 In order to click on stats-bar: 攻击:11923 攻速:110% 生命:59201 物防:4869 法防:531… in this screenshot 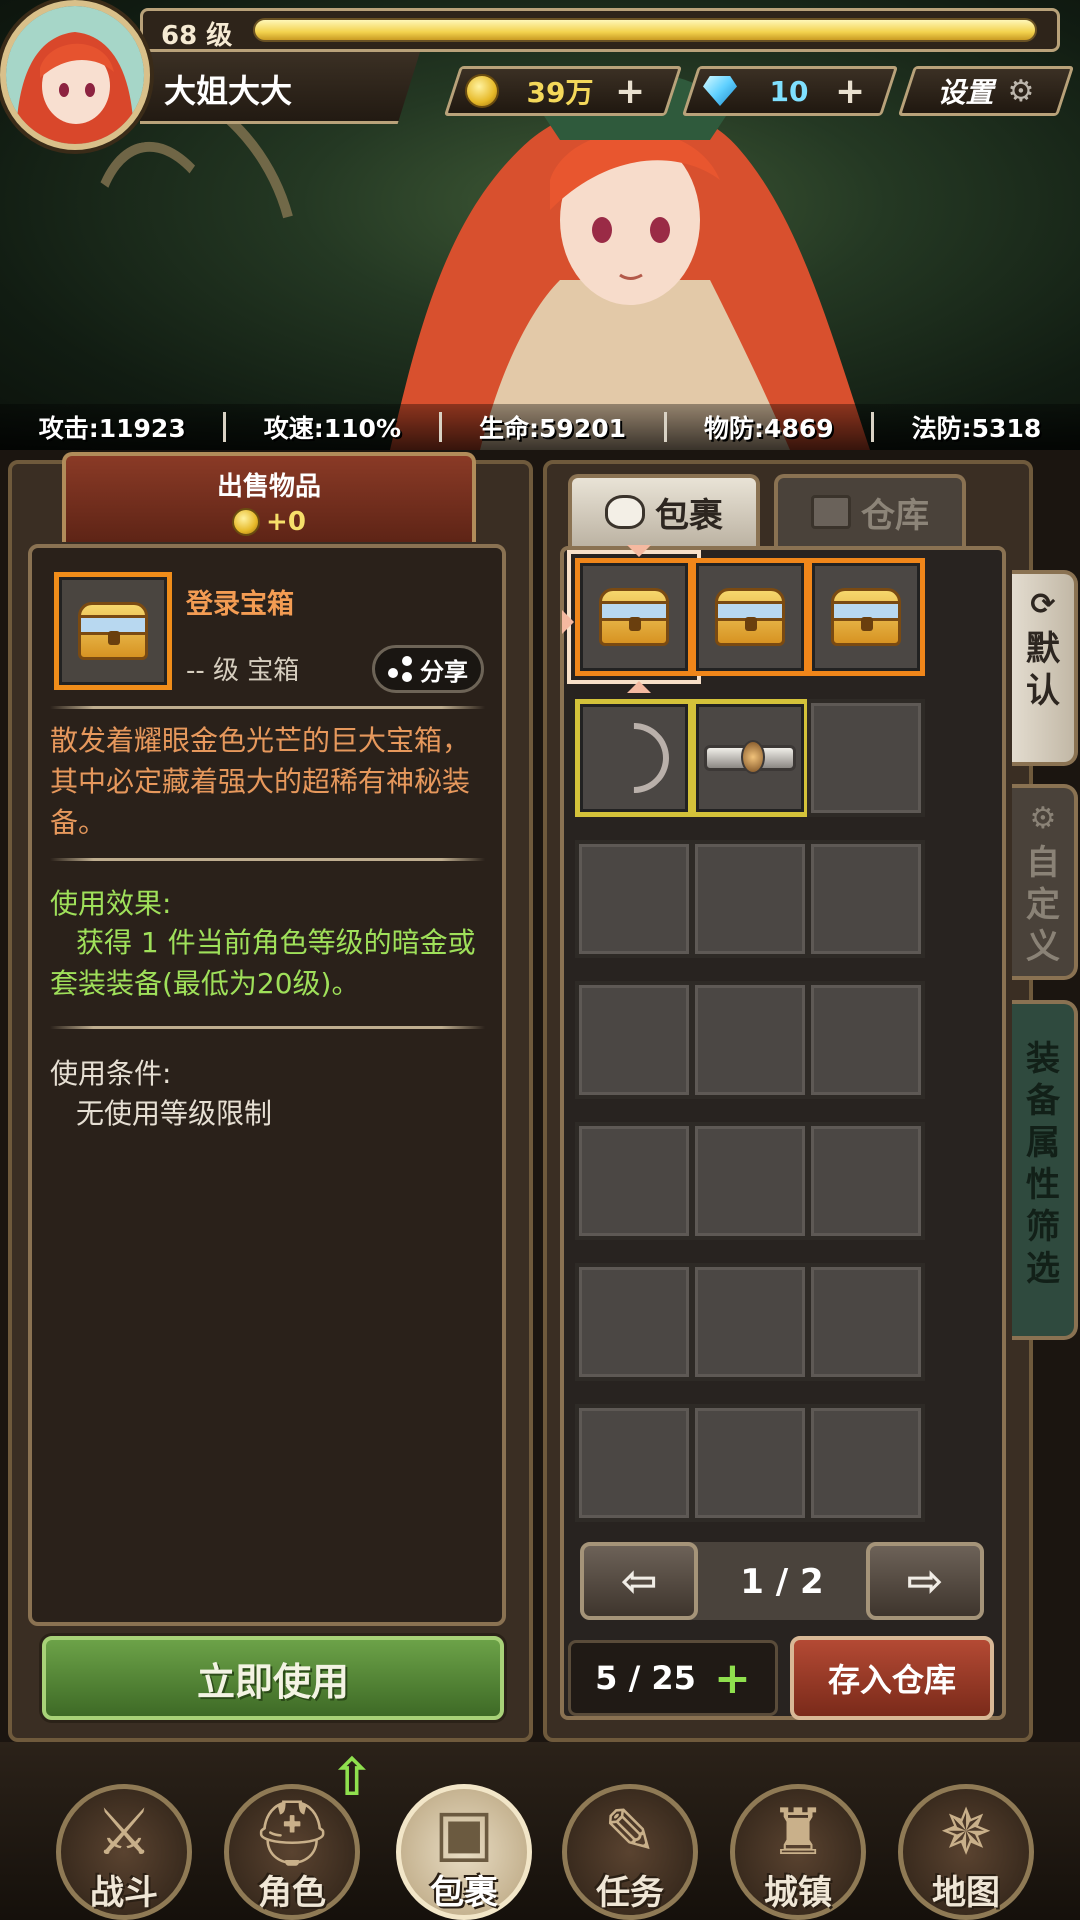, I will do `click(540, 427)`.